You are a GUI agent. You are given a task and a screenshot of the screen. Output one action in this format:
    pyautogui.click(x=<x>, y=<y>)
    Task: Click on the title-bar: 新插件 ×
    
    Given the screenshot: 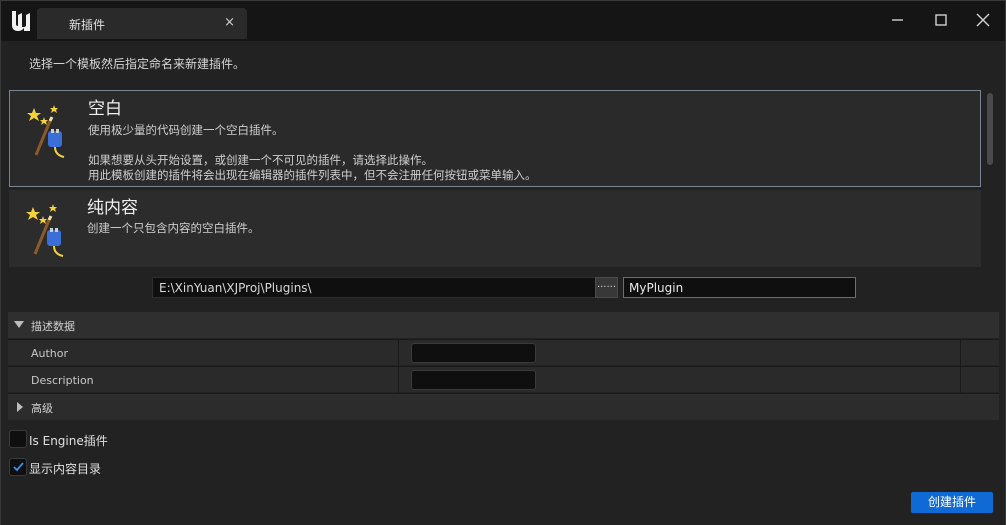 What is the action you would take?
    pyautogui.click(x=503, y=21)
    